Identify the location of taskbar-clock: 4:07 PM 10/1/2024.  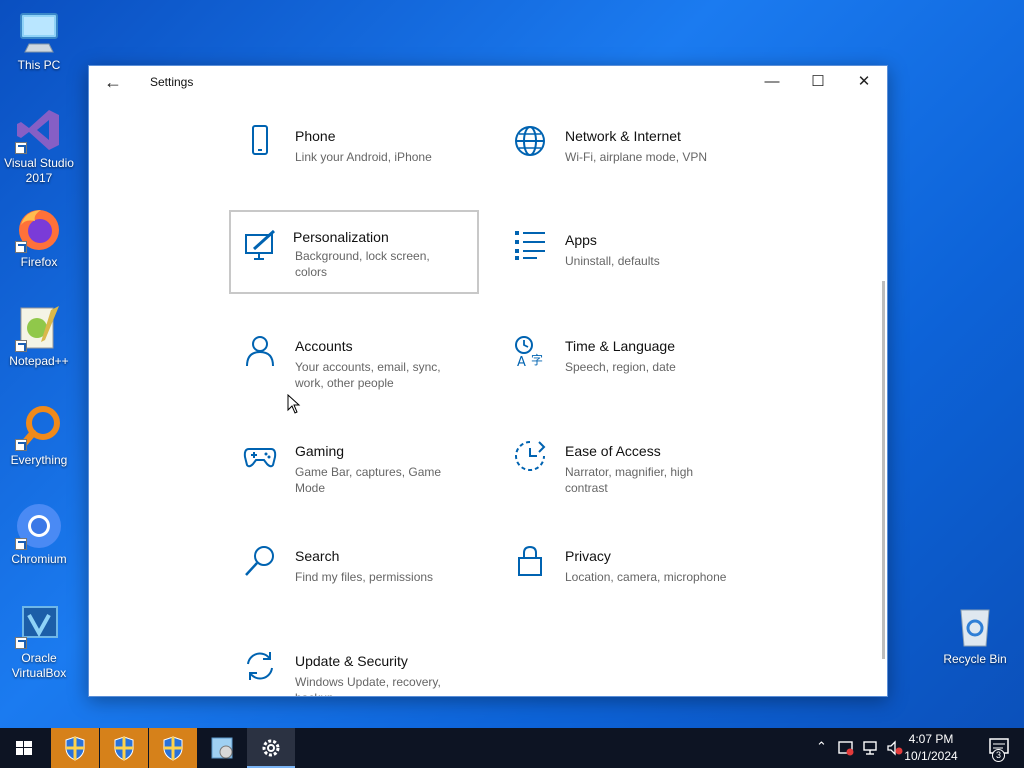
(931, 748).